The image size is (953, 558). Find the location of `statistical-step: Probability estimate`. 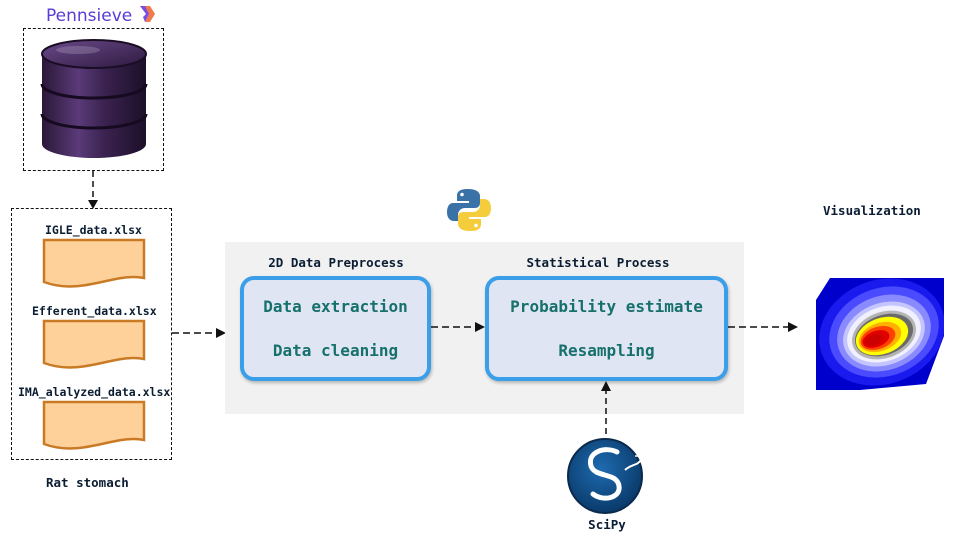

statistical-step: Probability estimate is located at coordinates (606, 306).